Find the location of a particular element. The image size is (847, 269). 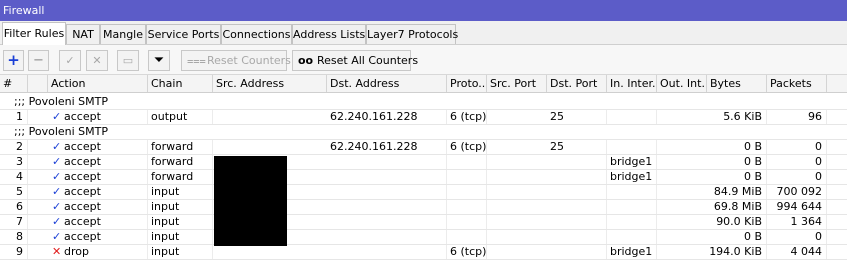

table-row: 9 ✕ drop input 6 (tcp) bridge1 194.0 KiB 4 044 is located at coordinates (423, 252).